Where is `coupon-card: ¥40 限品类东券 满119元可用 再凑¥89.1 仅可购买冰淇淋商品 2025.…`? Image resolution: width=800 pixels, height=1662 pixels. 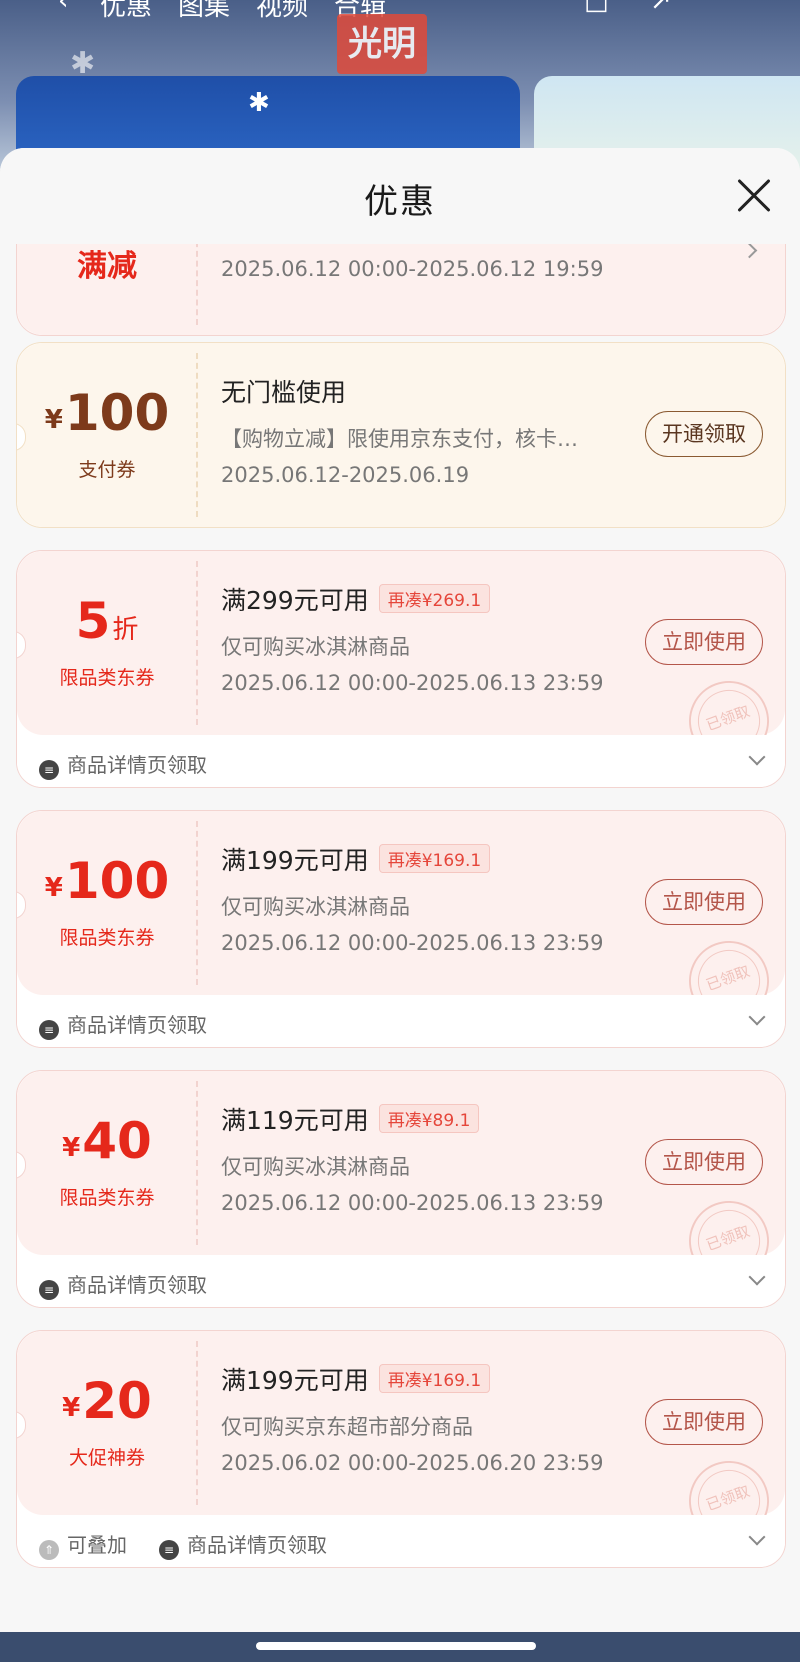
coupon-card: ¥40 限品类东券 满119元可用 再凑¥89.1 仅可购买冰淇淋商品 2025.… is located at coordinates (401, 1189).